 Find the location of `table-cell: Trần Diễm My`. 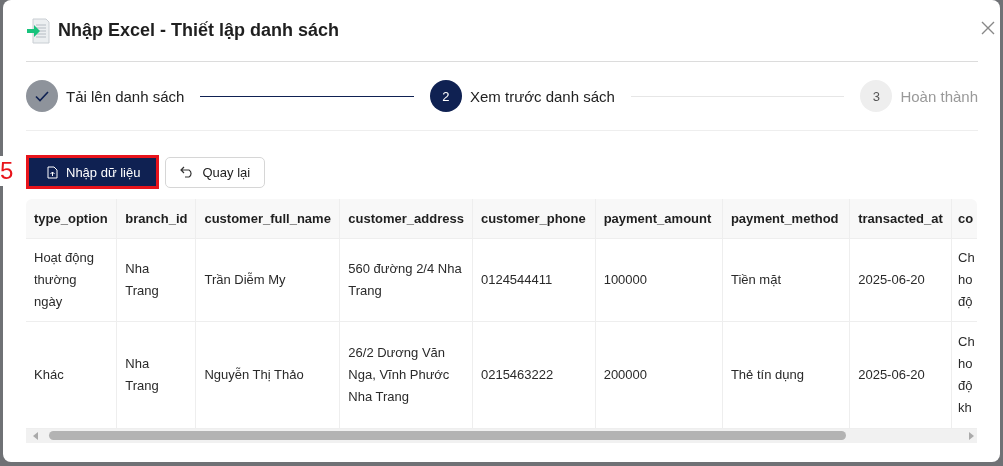

table-cell: Trần Diễm My is located at coordinates (267, 279).